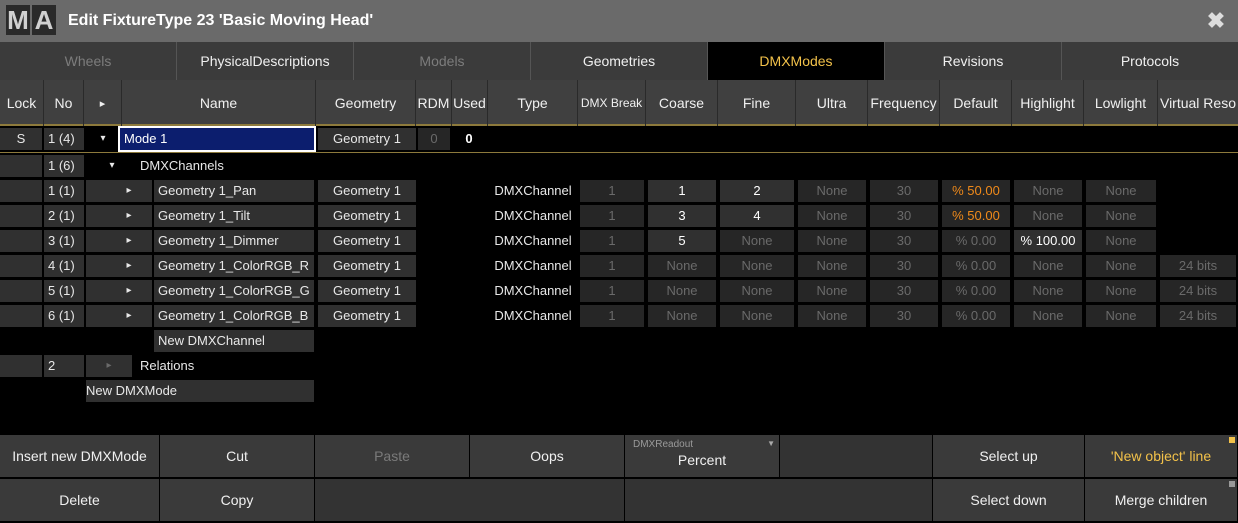 Image resolution: width=1238 pixels, height=523 pixels. I want to click on channel-name: Geometry 1_Pan, so click(234, 191).